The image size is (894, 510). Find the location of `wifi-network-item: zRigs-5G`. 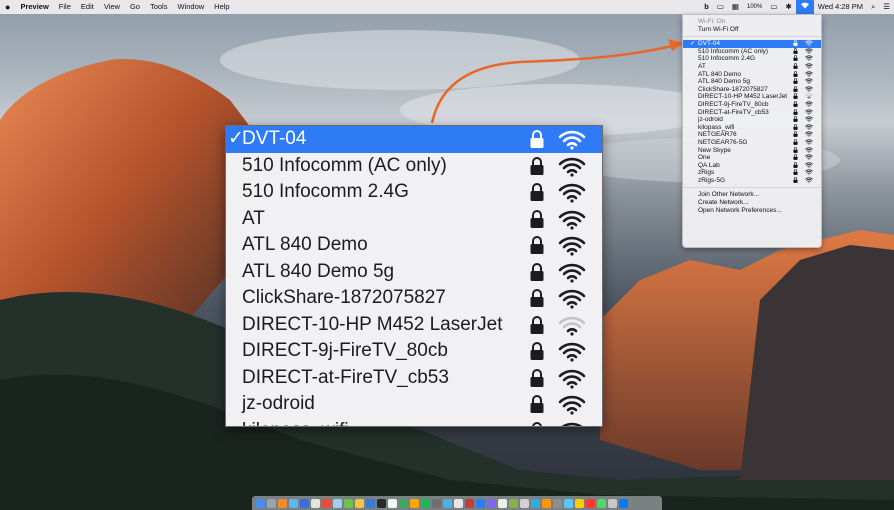

wifi-network-item: zRigs-5G is located at coordinates (752, 181).